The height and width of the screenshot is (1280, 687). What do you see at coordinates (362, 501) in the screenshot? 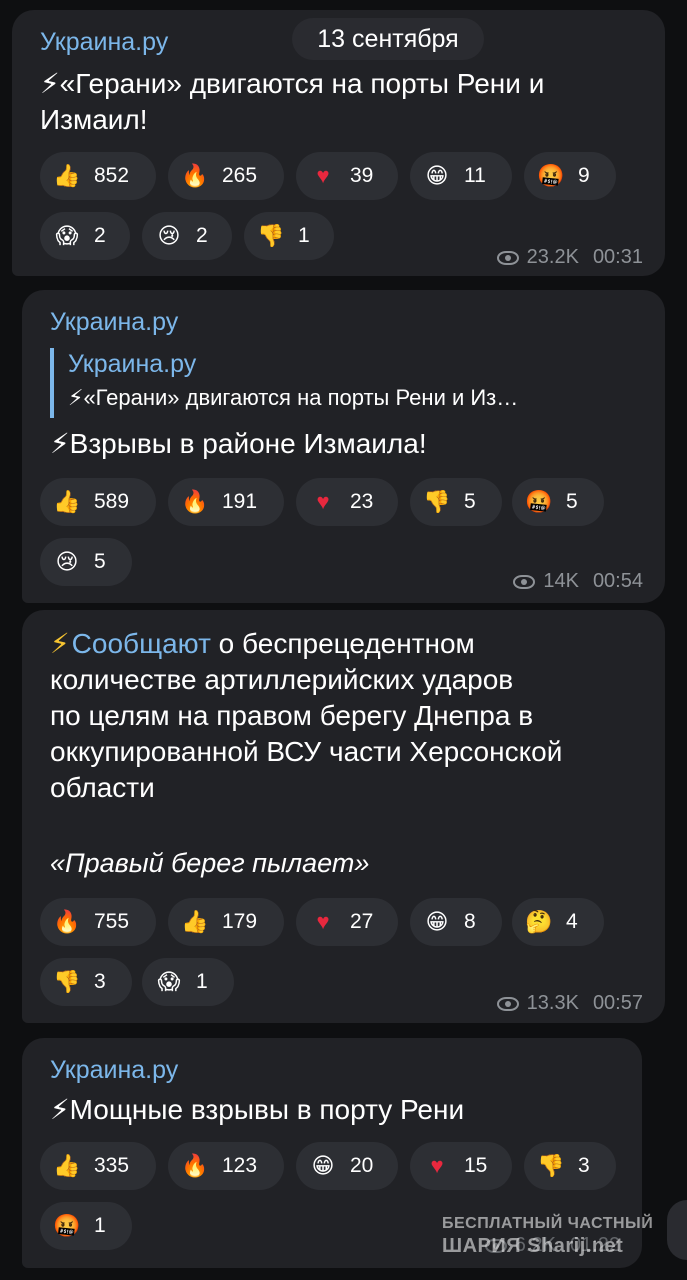
I see `reaction-count: 23` at bounding box center [362, 501].